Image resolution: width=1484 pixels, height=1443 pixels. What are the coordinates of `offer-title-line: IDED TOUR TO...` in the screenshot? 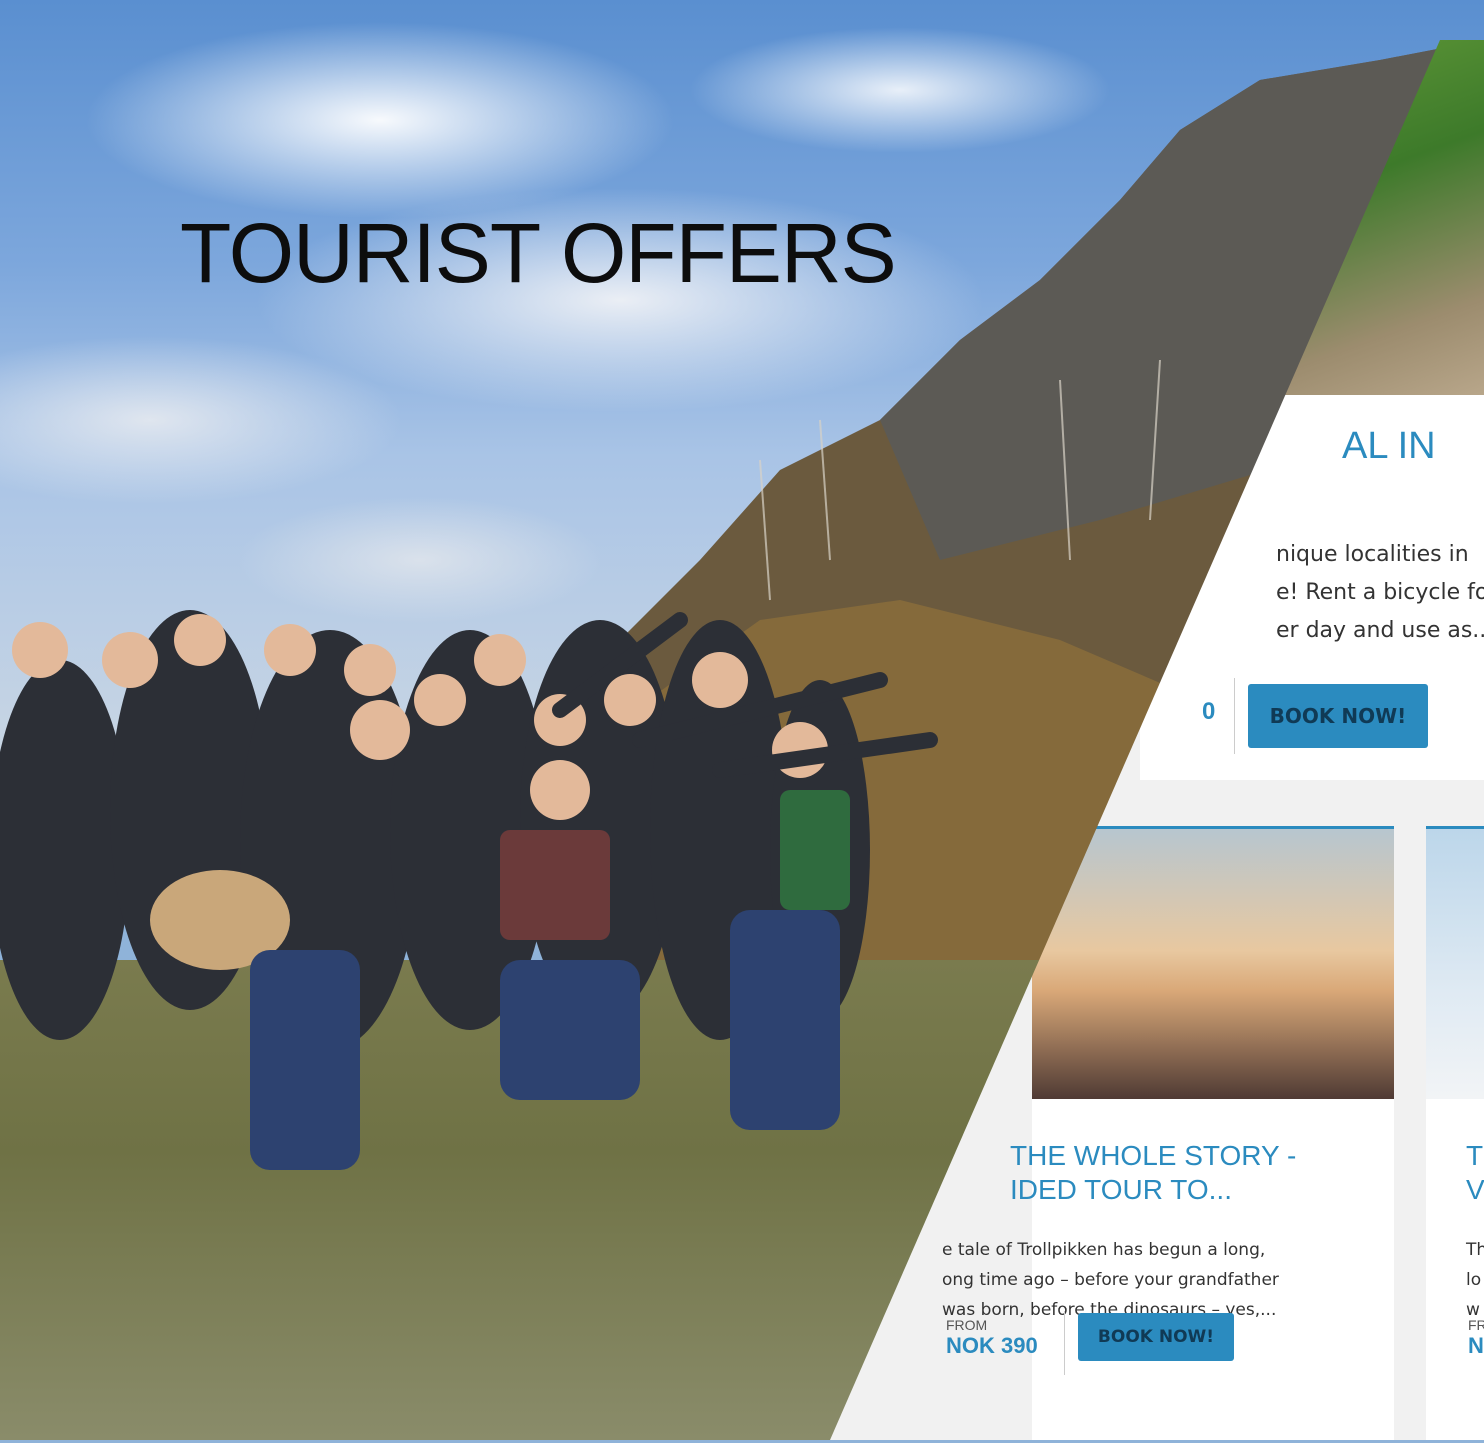 It's located at (1121, 1189).